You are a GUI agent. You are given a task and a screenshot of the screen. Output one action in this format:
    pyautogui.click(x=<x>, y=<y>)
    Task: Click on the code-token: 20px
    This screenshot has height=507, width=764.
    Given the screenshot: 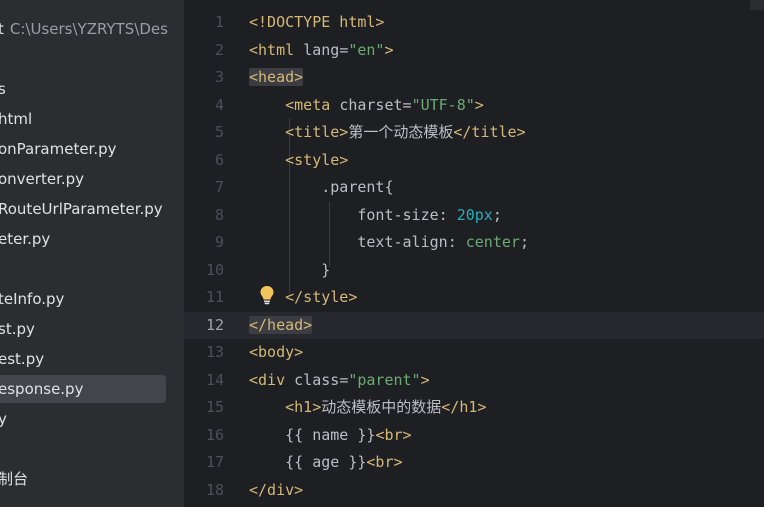 What is the action you would take?
    pyautogui.click(x=474, y=214)
    